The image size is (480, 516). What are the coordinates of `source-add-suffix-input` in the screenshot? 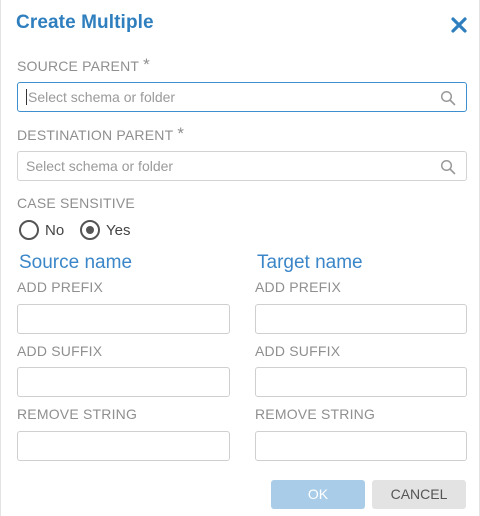 It's located at (123, 382).